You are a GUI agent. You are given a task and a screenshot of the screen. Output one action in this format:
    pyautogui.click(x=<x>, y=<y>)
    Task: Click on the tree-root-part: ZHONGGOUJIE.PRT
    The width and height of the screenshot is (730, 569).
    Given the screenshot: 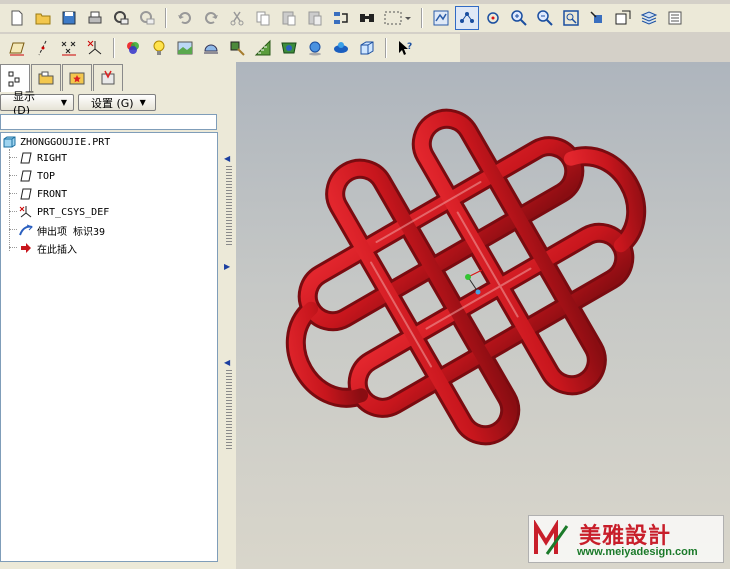 What is the action you would take?
    pyautogui.click(x=56, y=142)
    